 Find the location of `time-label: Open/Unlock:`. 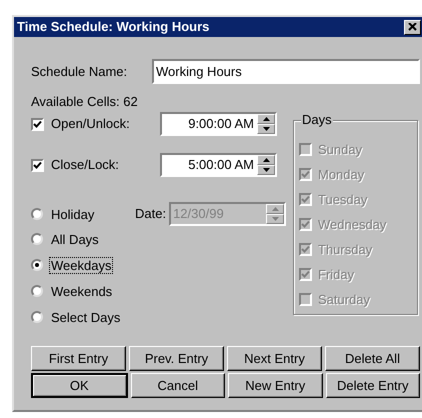

time-label: Open/Unlock: is located at coordinates (91, 124).